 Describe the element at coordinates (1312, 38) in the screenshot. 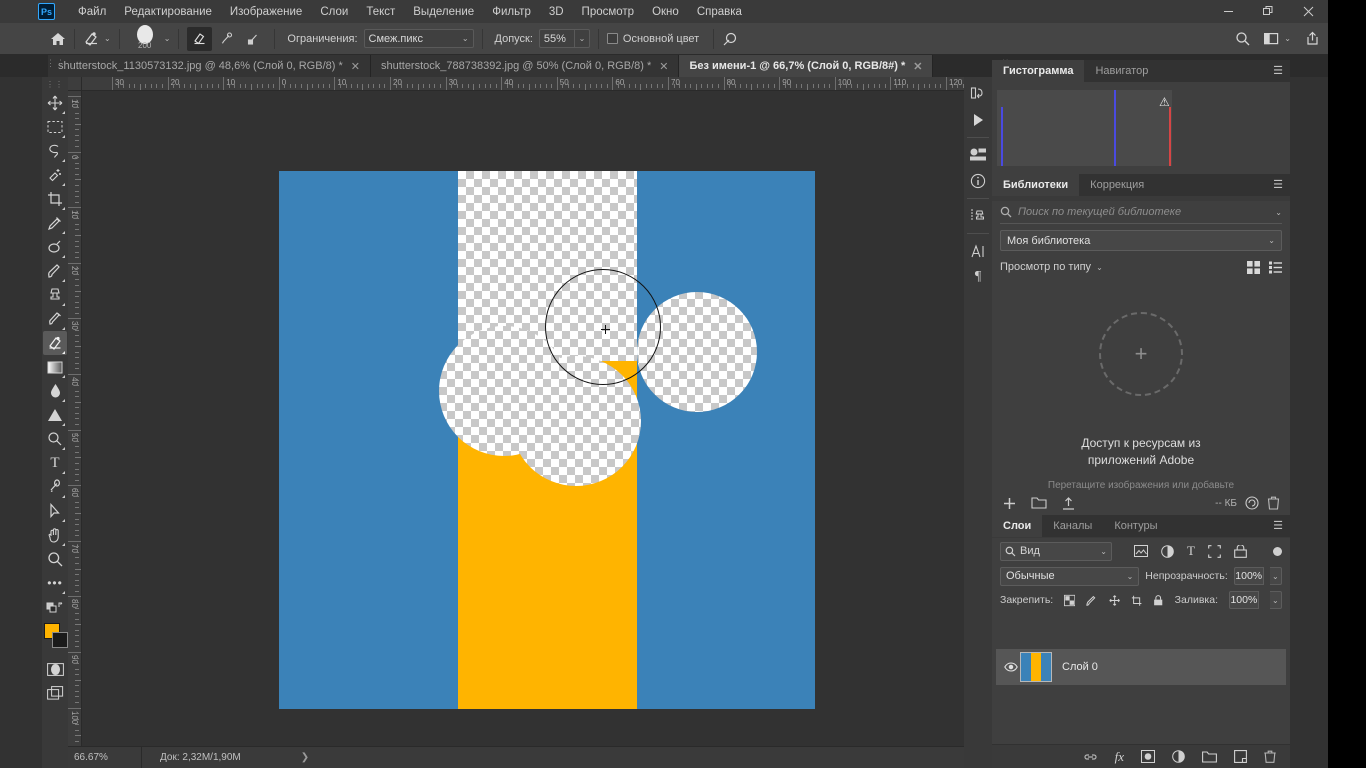

I see `share-icon` at that location.